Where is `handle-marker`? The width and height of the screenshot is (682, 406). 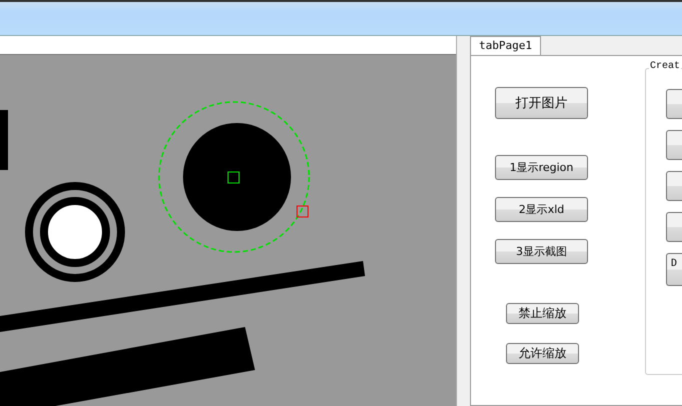 handle-marker is located at coordinates (302, 212).